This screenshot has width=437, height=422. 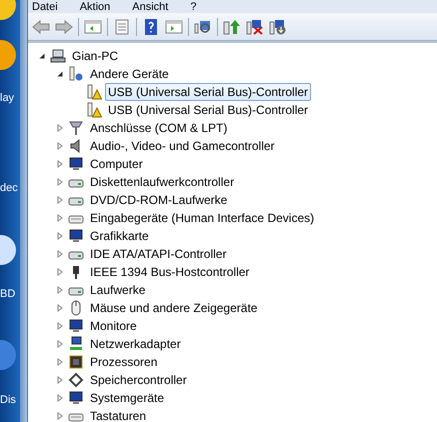 What do you see at coordinates (182, 146) in the screenshot?
I see `tree-item: Audio-, Video- und Gamecontroller` at bounding box center [182, 146].